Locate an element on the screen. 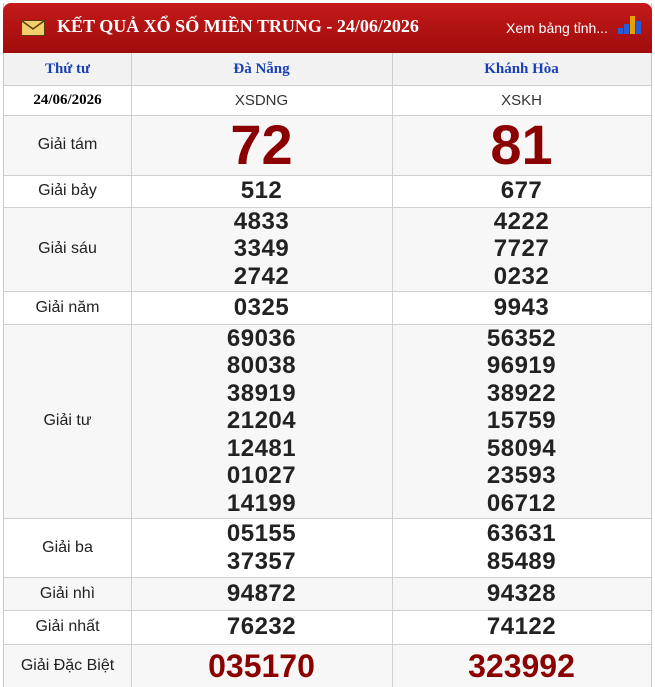 Image resolution: width=655 pixels, height=687 pixels. prize-number: 72 is located at coordinates (261, 144).